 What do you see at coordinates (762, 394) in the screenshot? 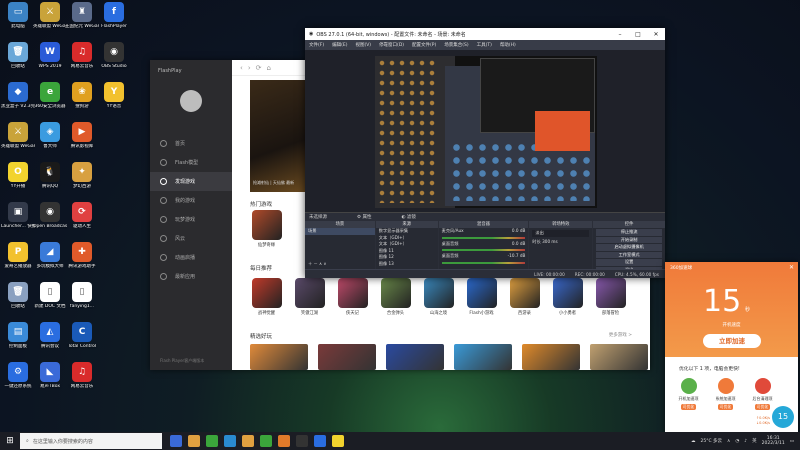
I see `optimize-item: 后台清理项 可优化` at bounding box center [762, 394].